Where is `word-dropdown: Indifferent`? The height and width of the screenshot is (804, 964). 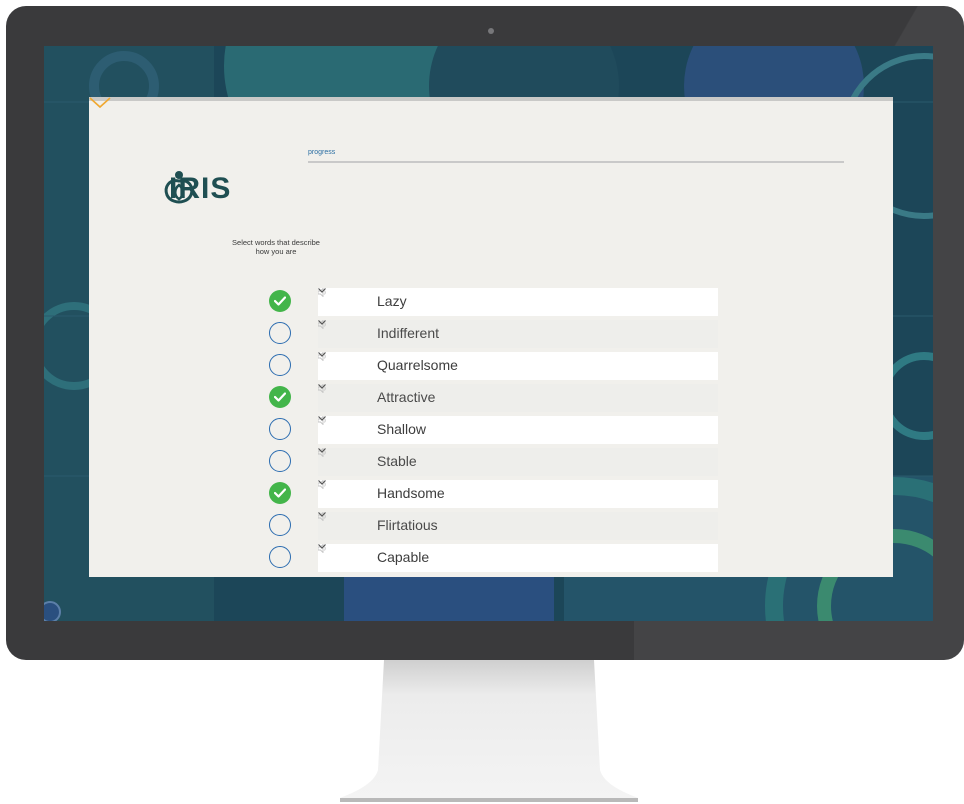 word-dropdown: Indifferent is located at coordinates (518, 334).